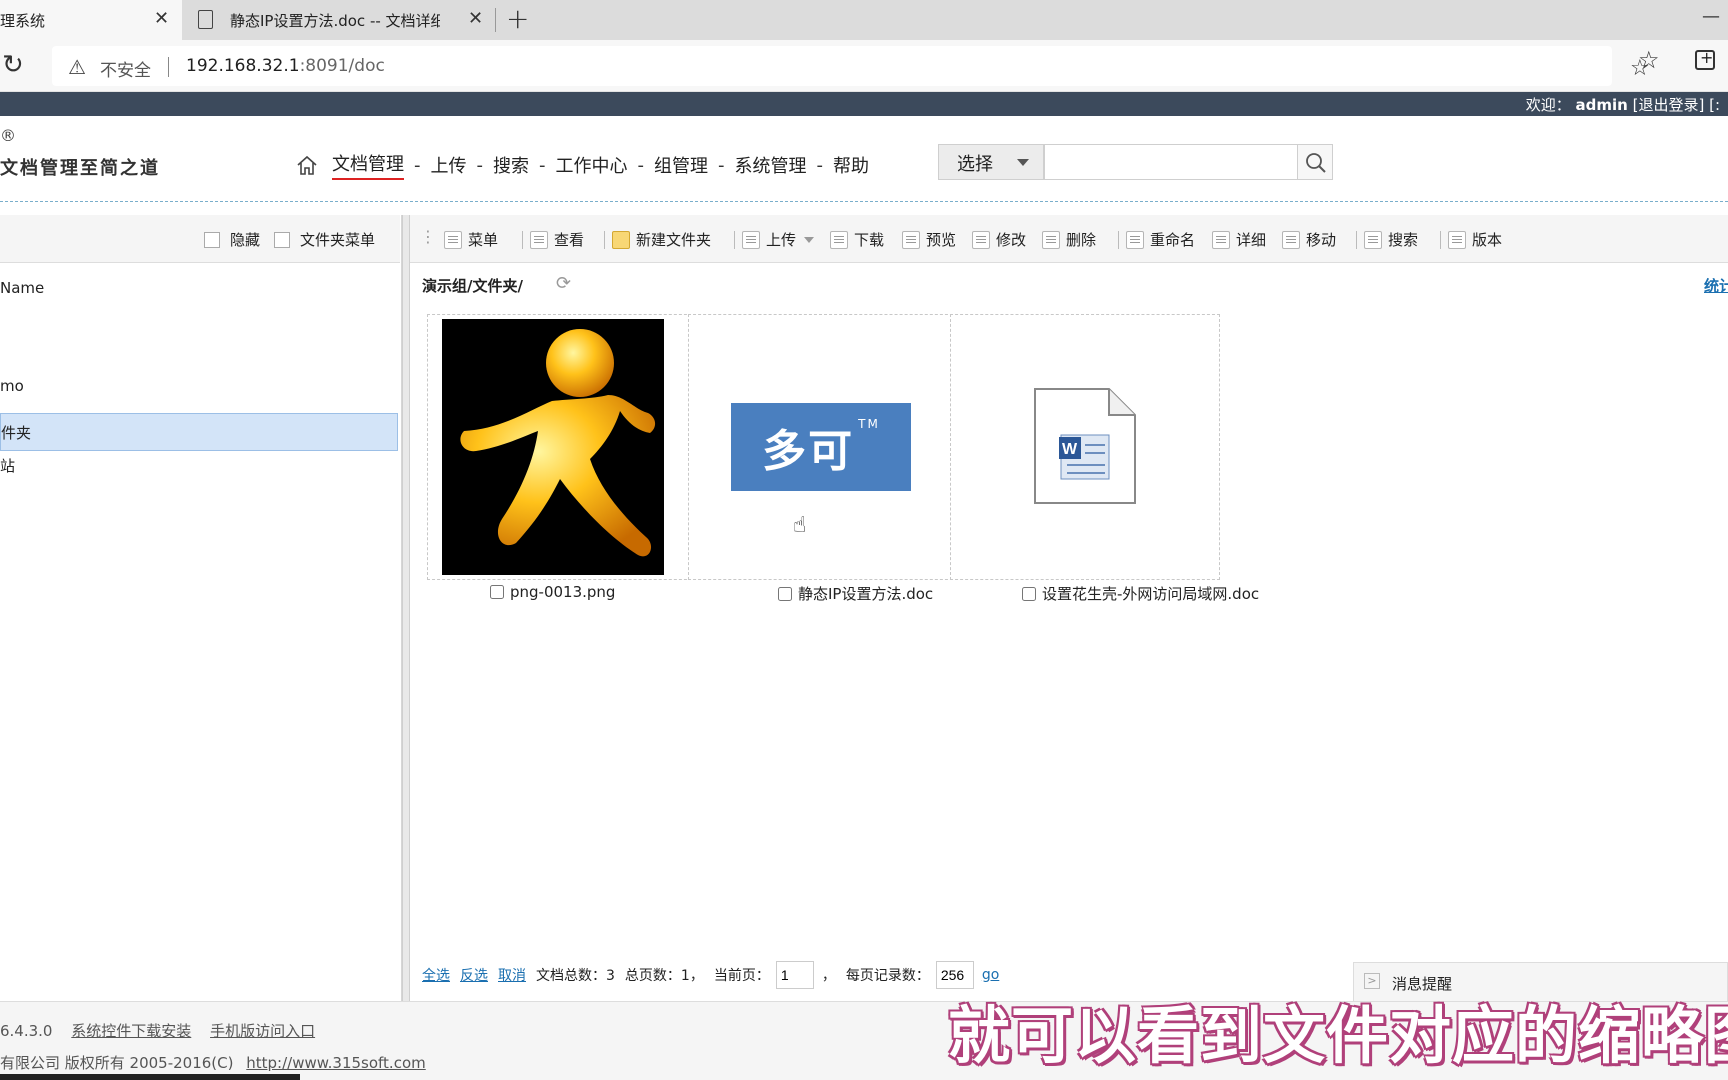  What do you see at coordinates (517, 18) in the screenshot?
I see `new-tab-button: +` at bounding box center [517, 18].